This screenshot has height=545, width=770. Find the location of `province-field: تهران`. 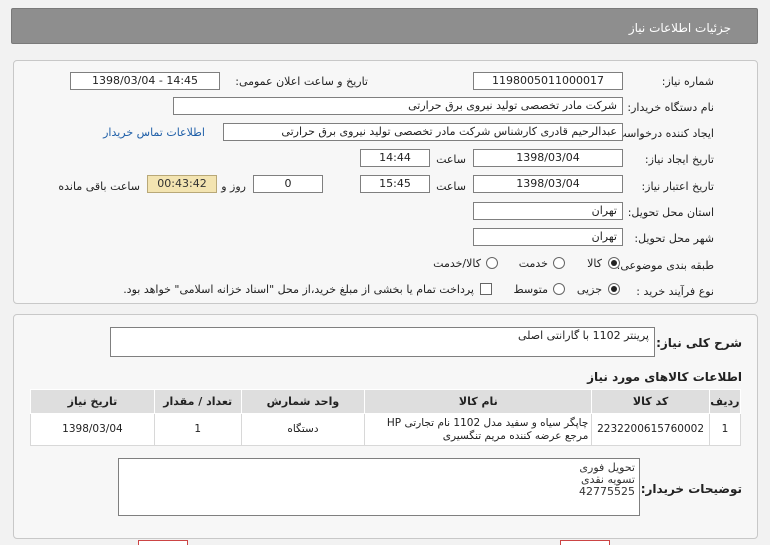

province-field: تهران is located at coordinates (548, 211).